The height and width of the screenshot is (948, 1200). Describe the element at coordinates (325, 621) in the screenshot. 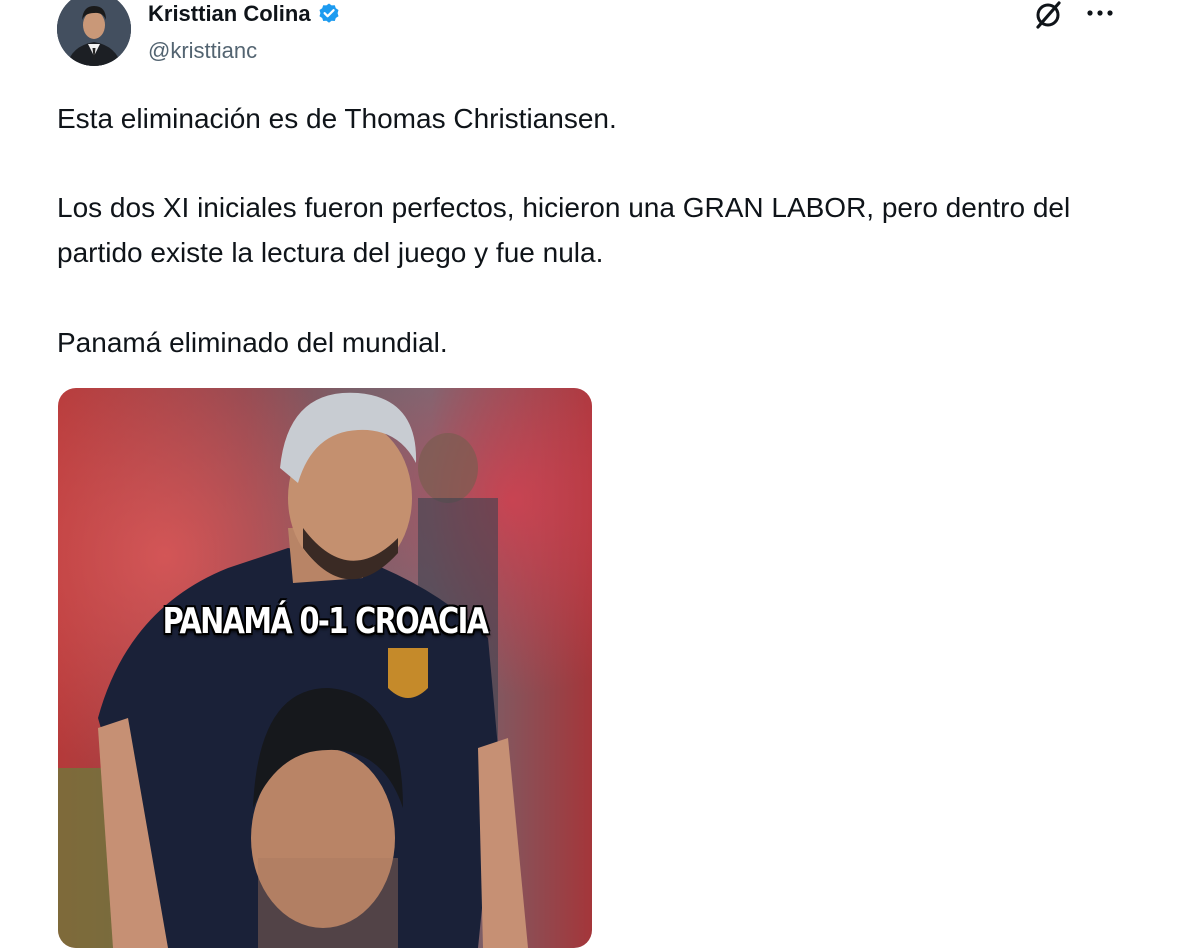

I see `media-overlay-text: PANAMÁ 0-1 CROACIA` at that location.